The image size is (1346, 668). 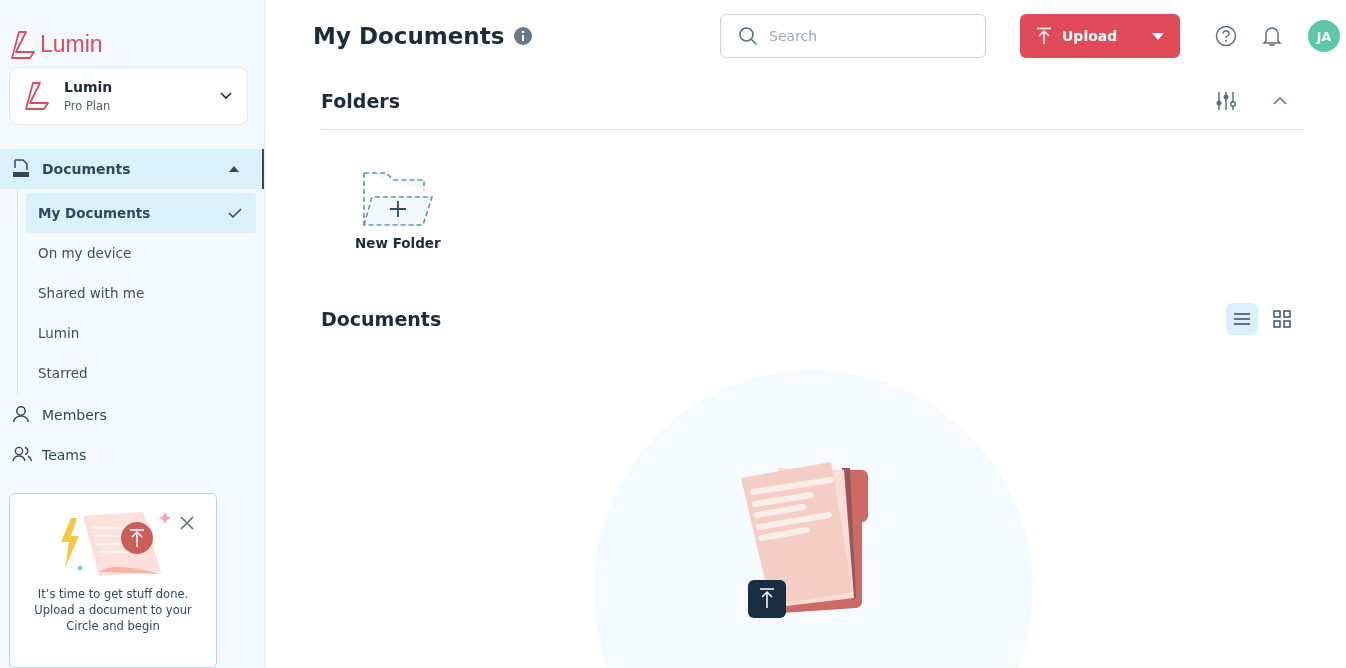 What do you see at coordinates (409, 36) in the screenshot?
I see `page-title: My Documents` at bounding box center [409, 36].